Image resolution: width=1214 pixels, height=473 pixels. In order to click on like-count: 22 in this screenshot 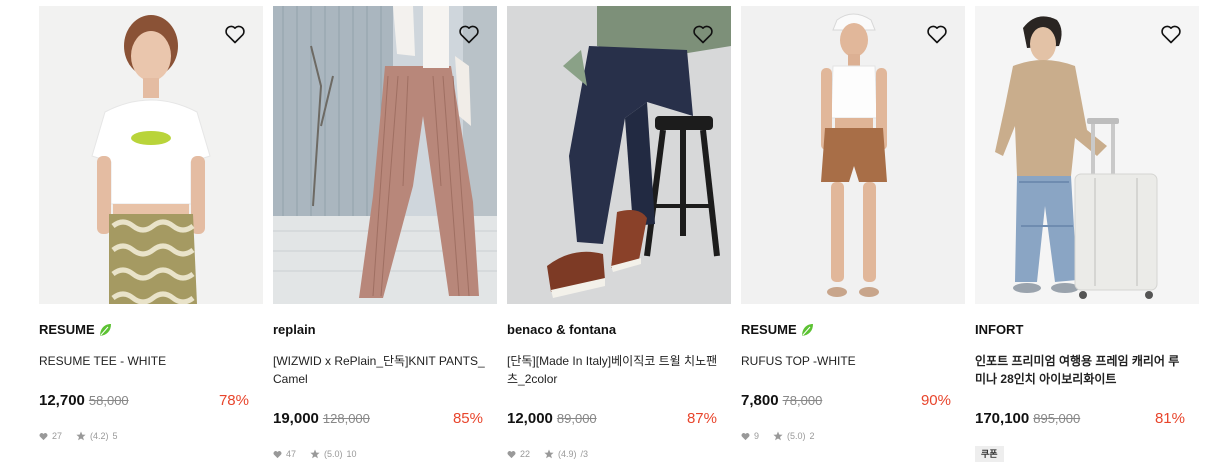, I will do `click(525, 454)`.